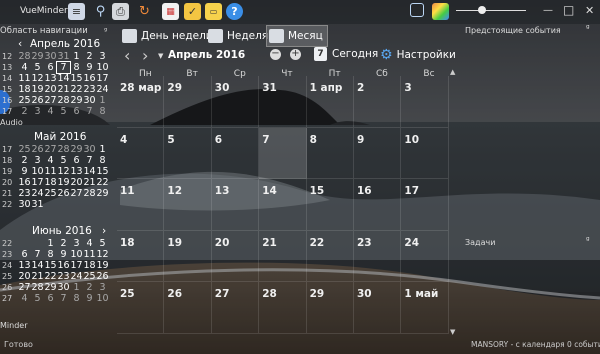 This screenshot has height=354, width=600. I want to click on month-day-cell: 28, so click(283, 308).